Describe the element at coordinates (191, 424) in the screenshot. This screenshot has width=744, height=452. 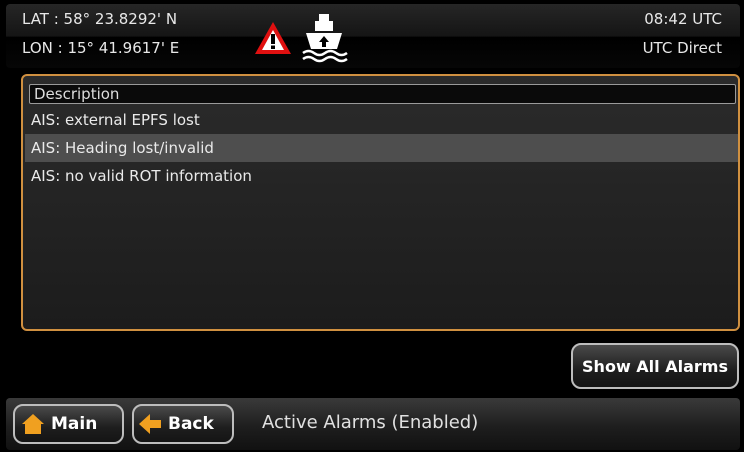
I see `back-button-label: Back` at that location.